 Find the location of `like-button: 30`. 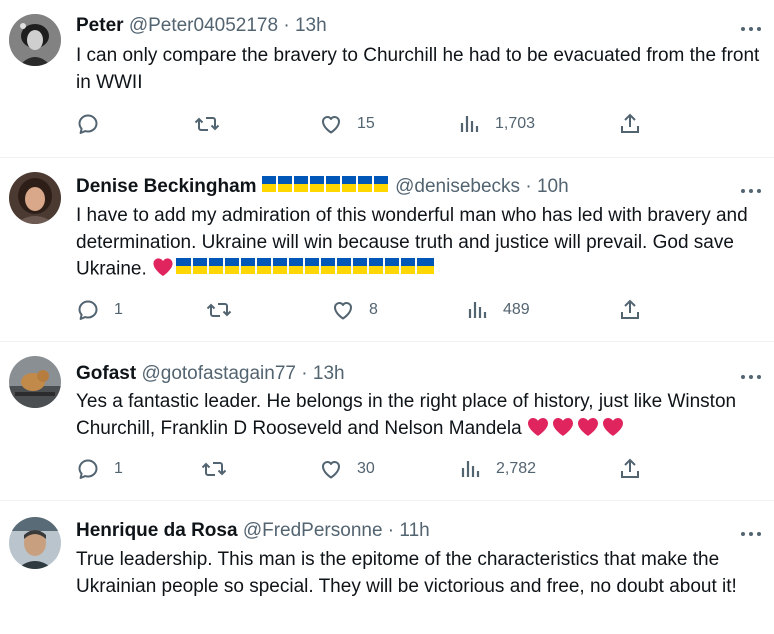

like-button: 30 is located at coordinates (347, 469).